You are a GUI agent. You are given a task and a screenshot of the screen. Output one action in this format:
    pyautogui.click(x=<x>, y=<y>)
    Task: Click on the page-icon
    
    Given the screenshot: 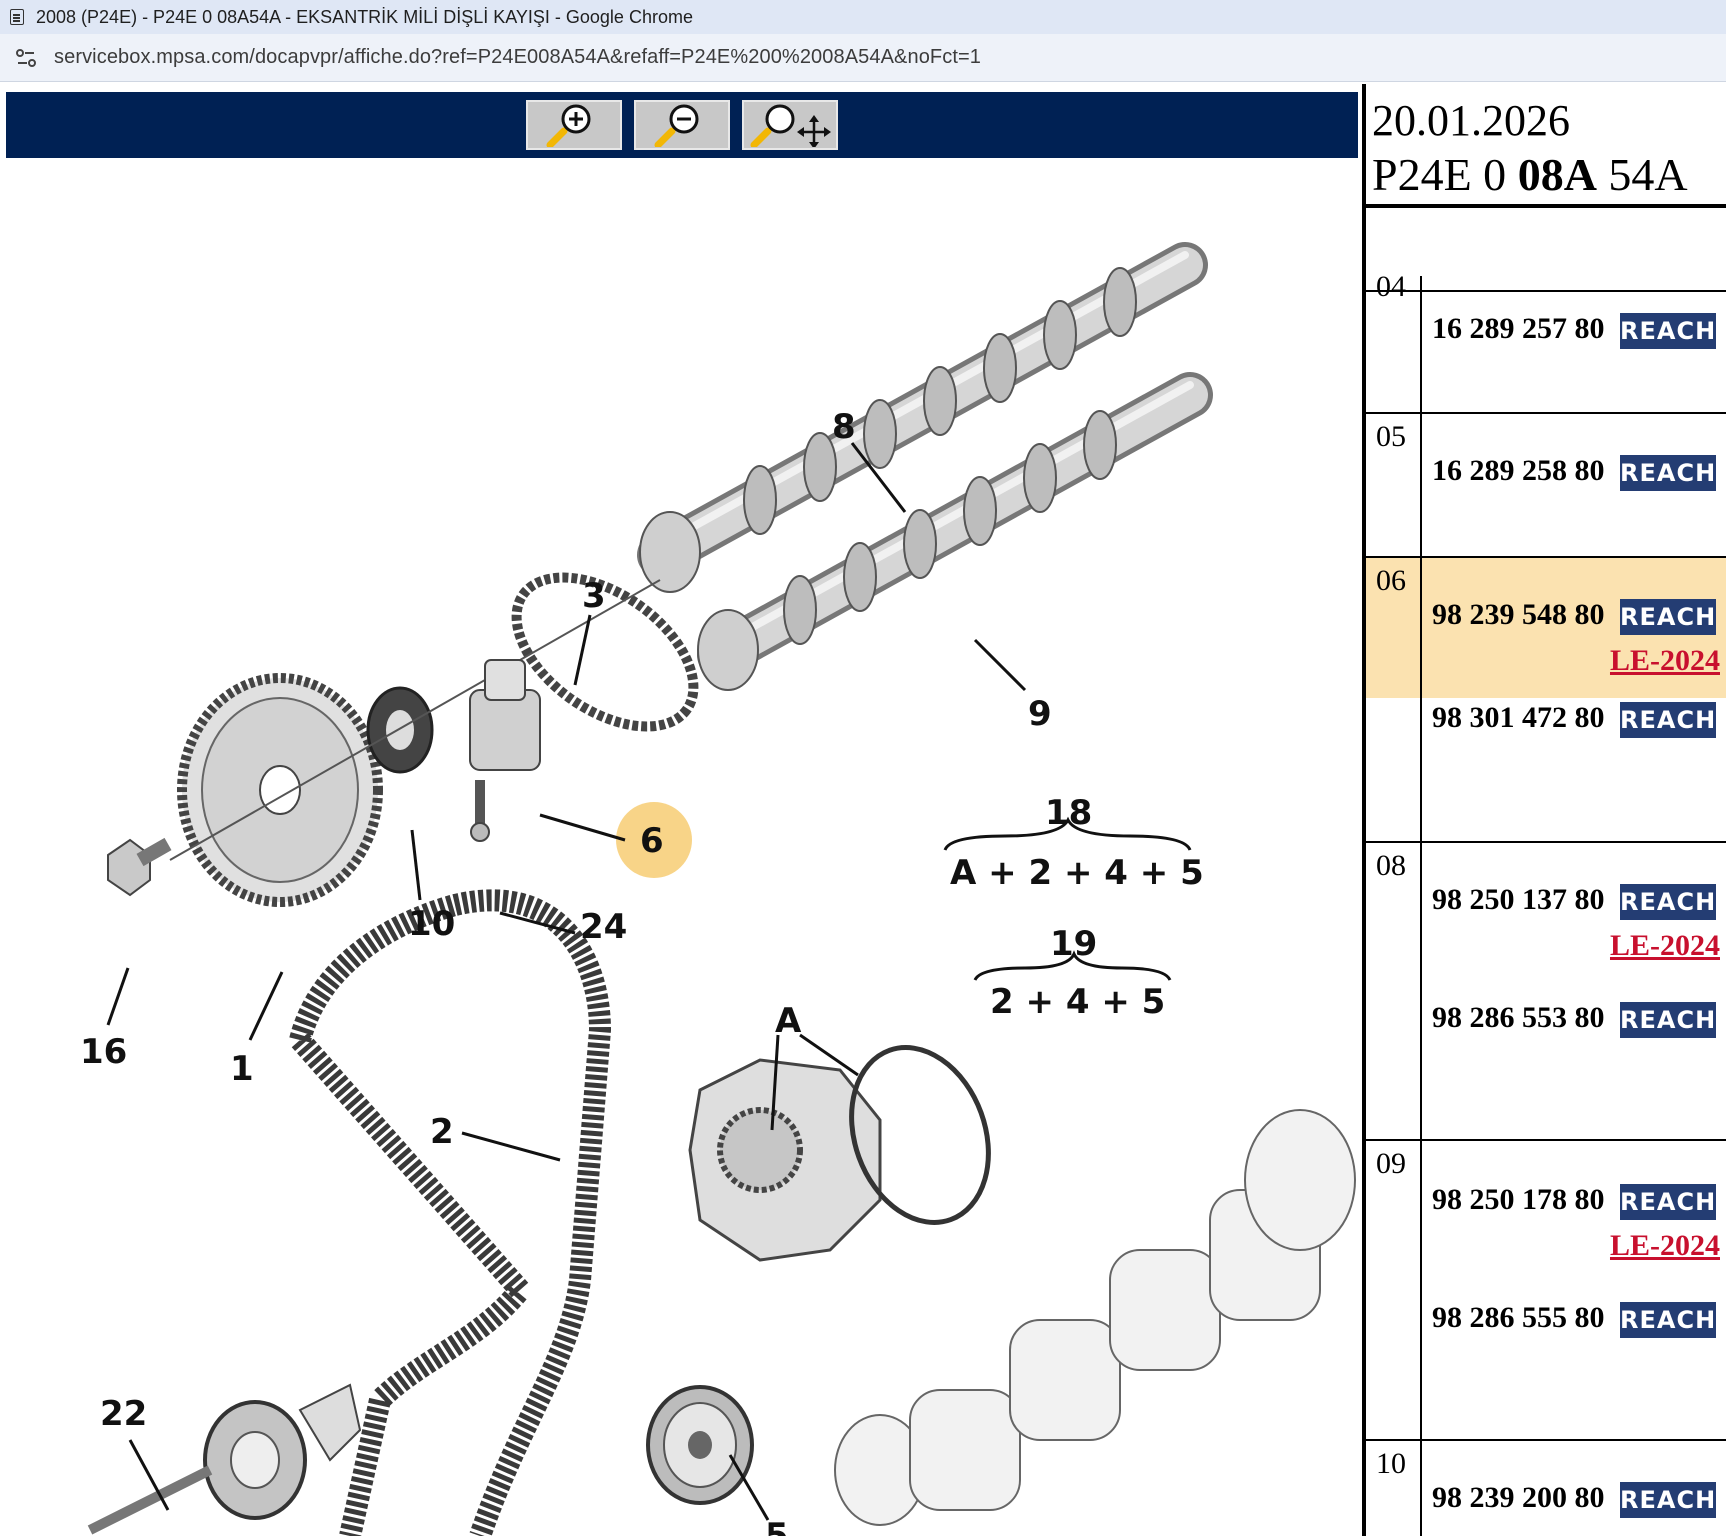 What is the action you would take?
    pyautogui.click(x=17, y=17)
    